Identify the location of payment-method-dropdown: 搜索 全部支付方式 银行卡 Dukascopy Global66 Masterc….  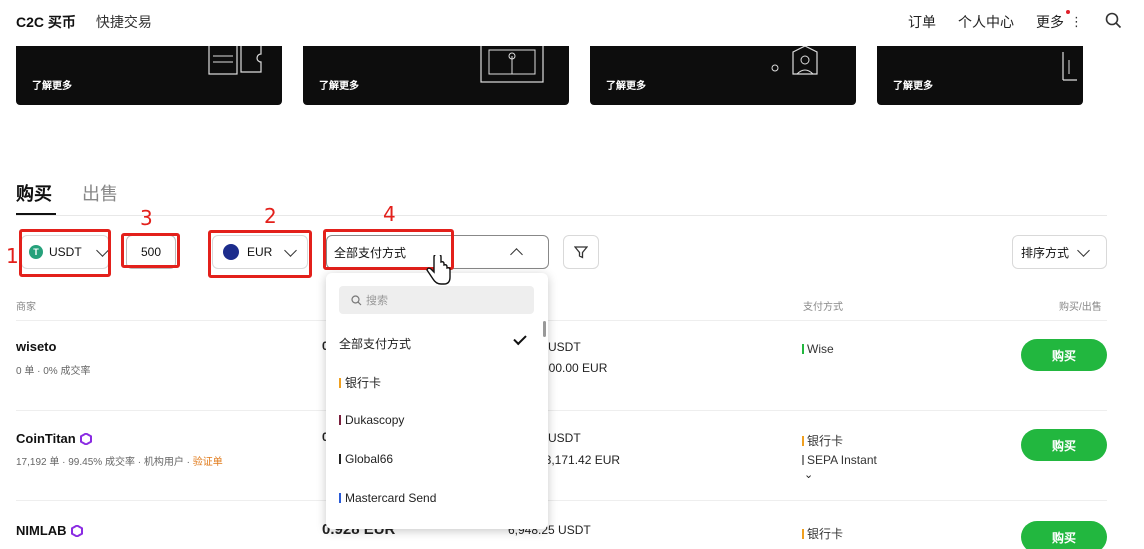
(437, 401).